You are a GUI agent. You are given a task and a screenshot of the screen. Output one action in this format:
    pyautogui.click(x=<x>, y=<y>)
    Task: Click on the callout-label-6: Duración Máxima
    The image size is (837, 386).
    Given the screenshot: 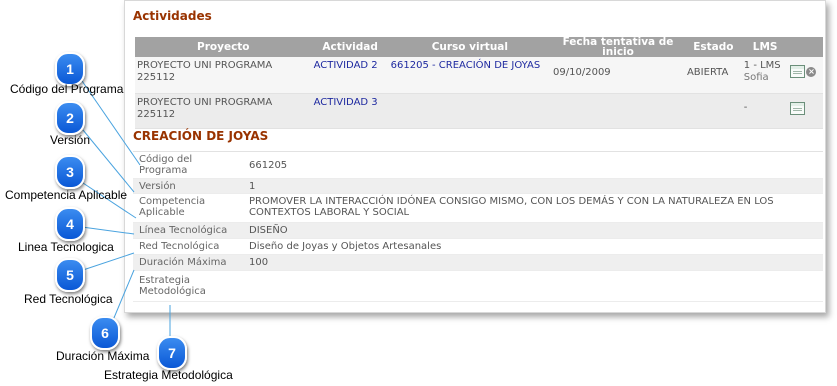 What is the action you would take?
    pyautogui.click(x=103, y=356)
    